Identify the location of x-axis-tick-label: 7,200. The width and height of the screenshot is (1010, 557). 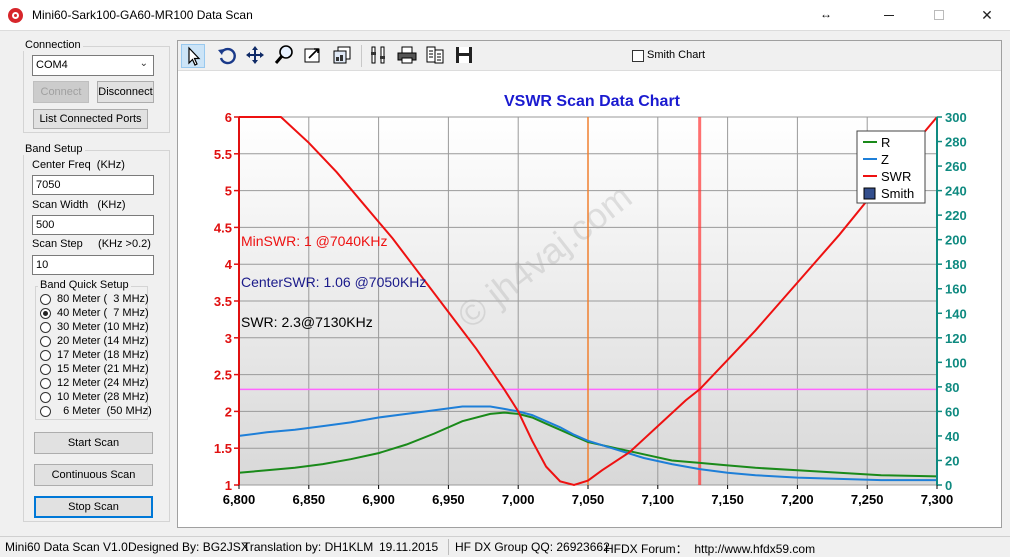
(797, 499).